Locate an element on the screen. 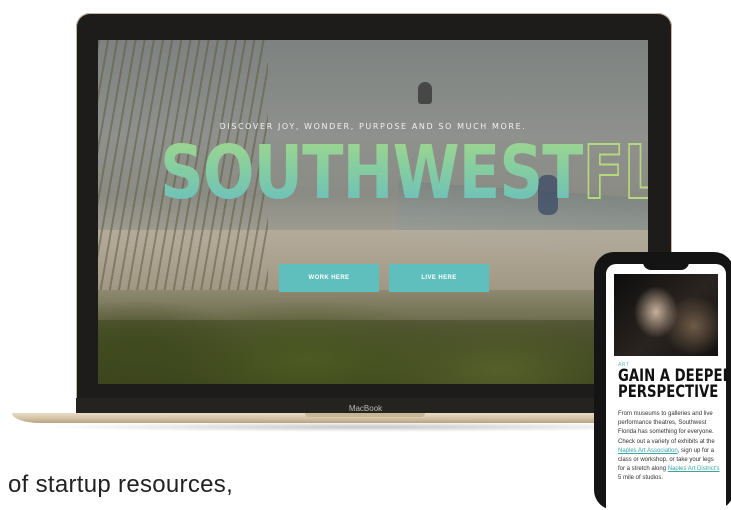  article-title: GAIN A DEEPER PERSPECTIVE is located at coordinates (672, 385).